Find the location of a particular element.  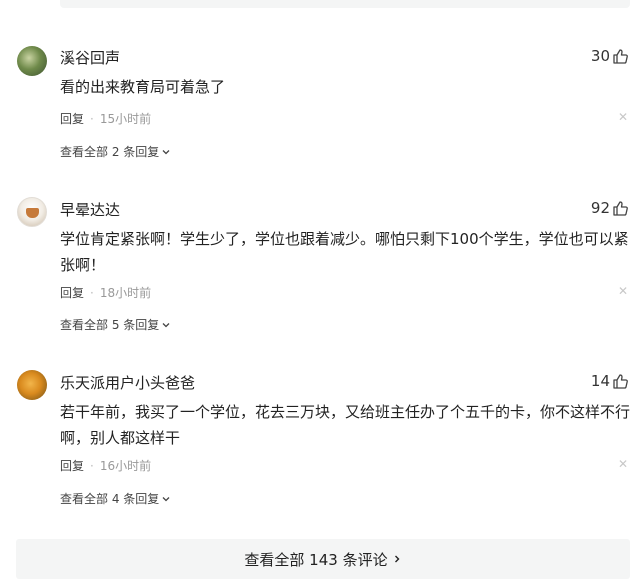

view-replies-label: 查看全部 4 条回复 is located at coordinates (110, 499).